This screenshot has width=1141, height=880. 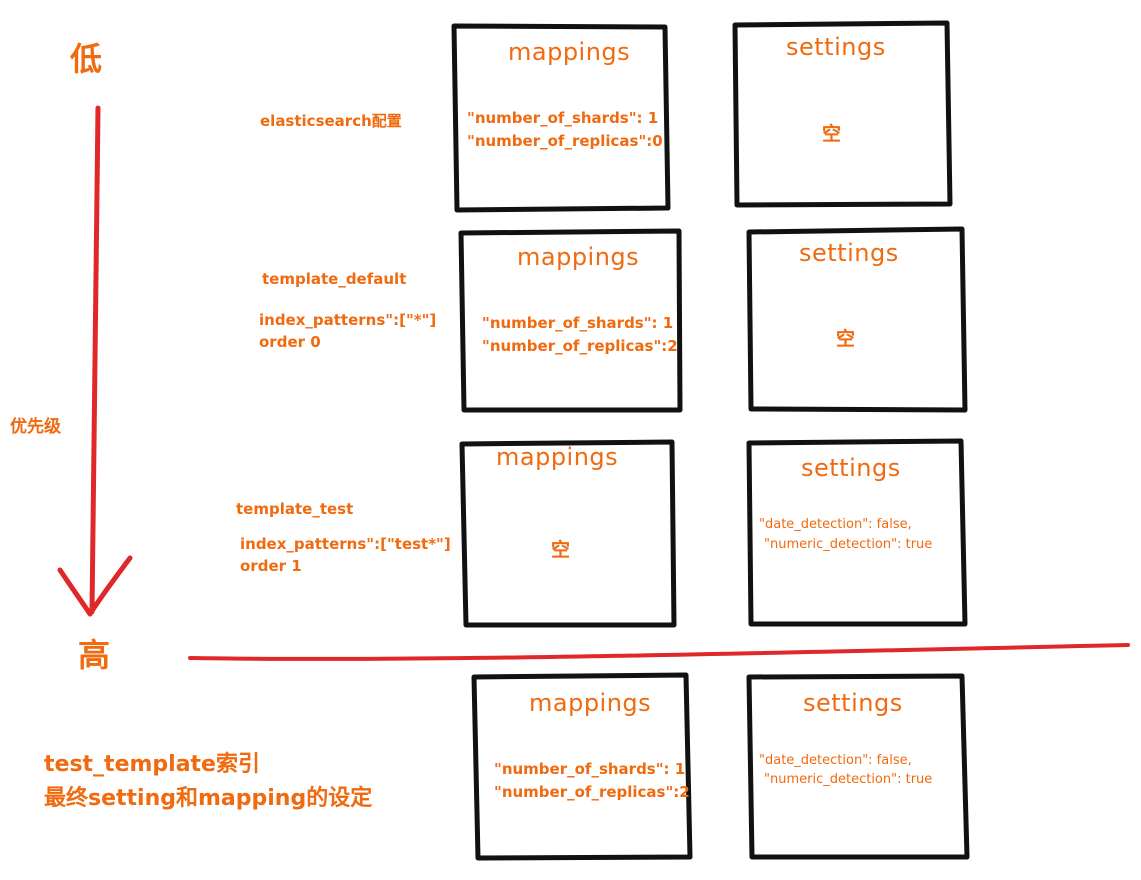 I want to click on priority-axis-label: 优先级, so click(x=35, y=427).